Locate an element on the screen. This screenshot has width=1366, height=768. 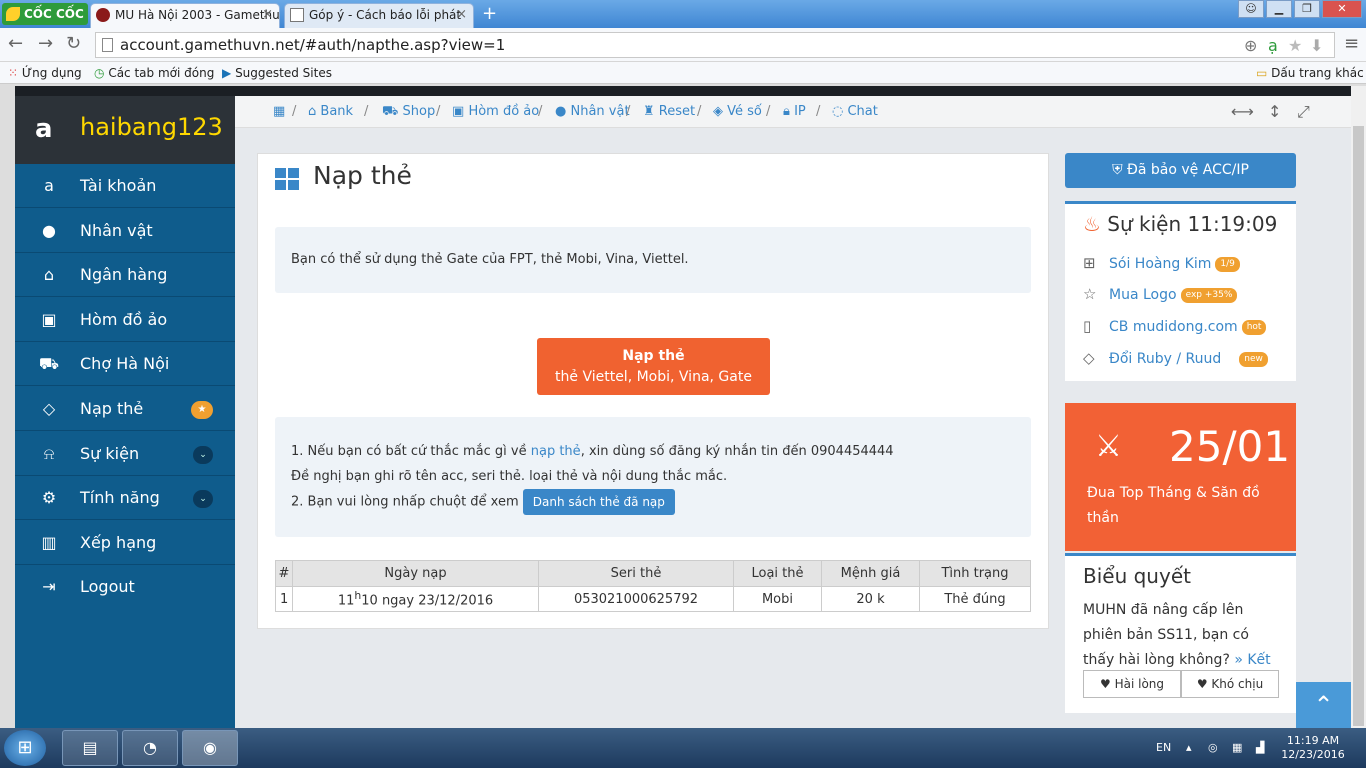
download-icon: ⬇ is located at coordinates (1316, 46).